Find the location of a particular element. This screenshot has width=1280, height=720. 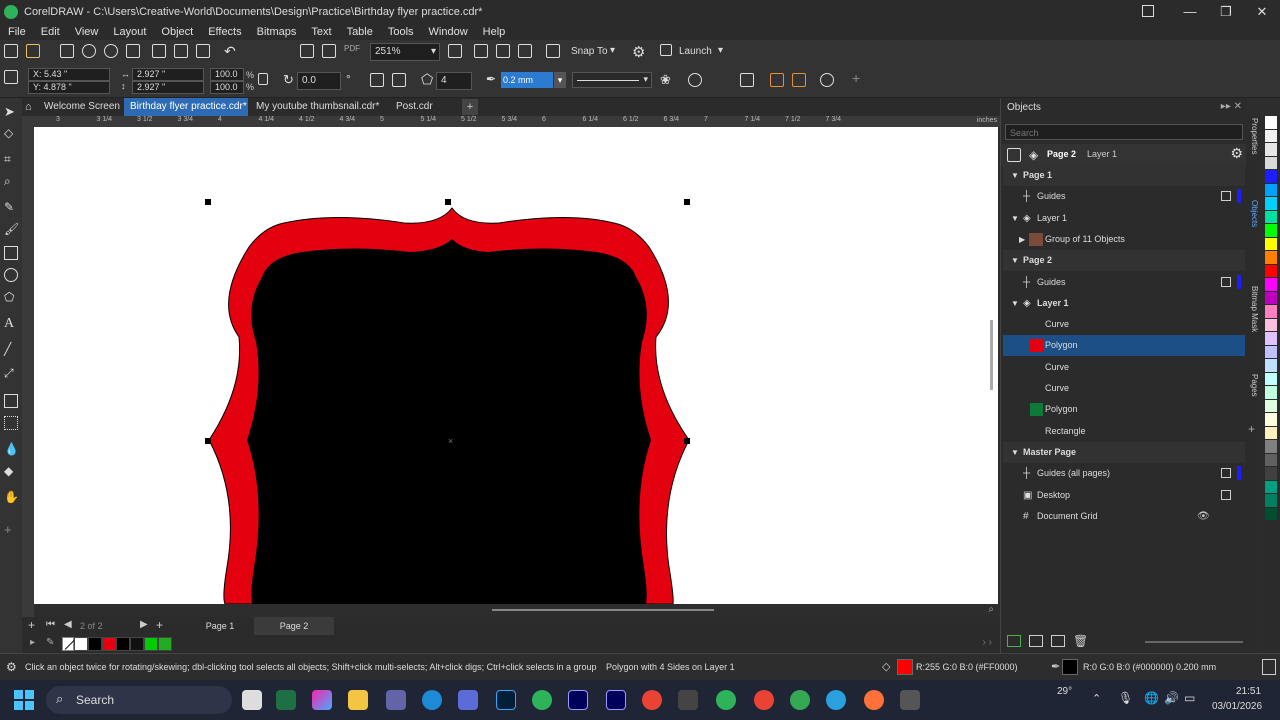

arrange-back-icon is located at coordinates (799, 81).